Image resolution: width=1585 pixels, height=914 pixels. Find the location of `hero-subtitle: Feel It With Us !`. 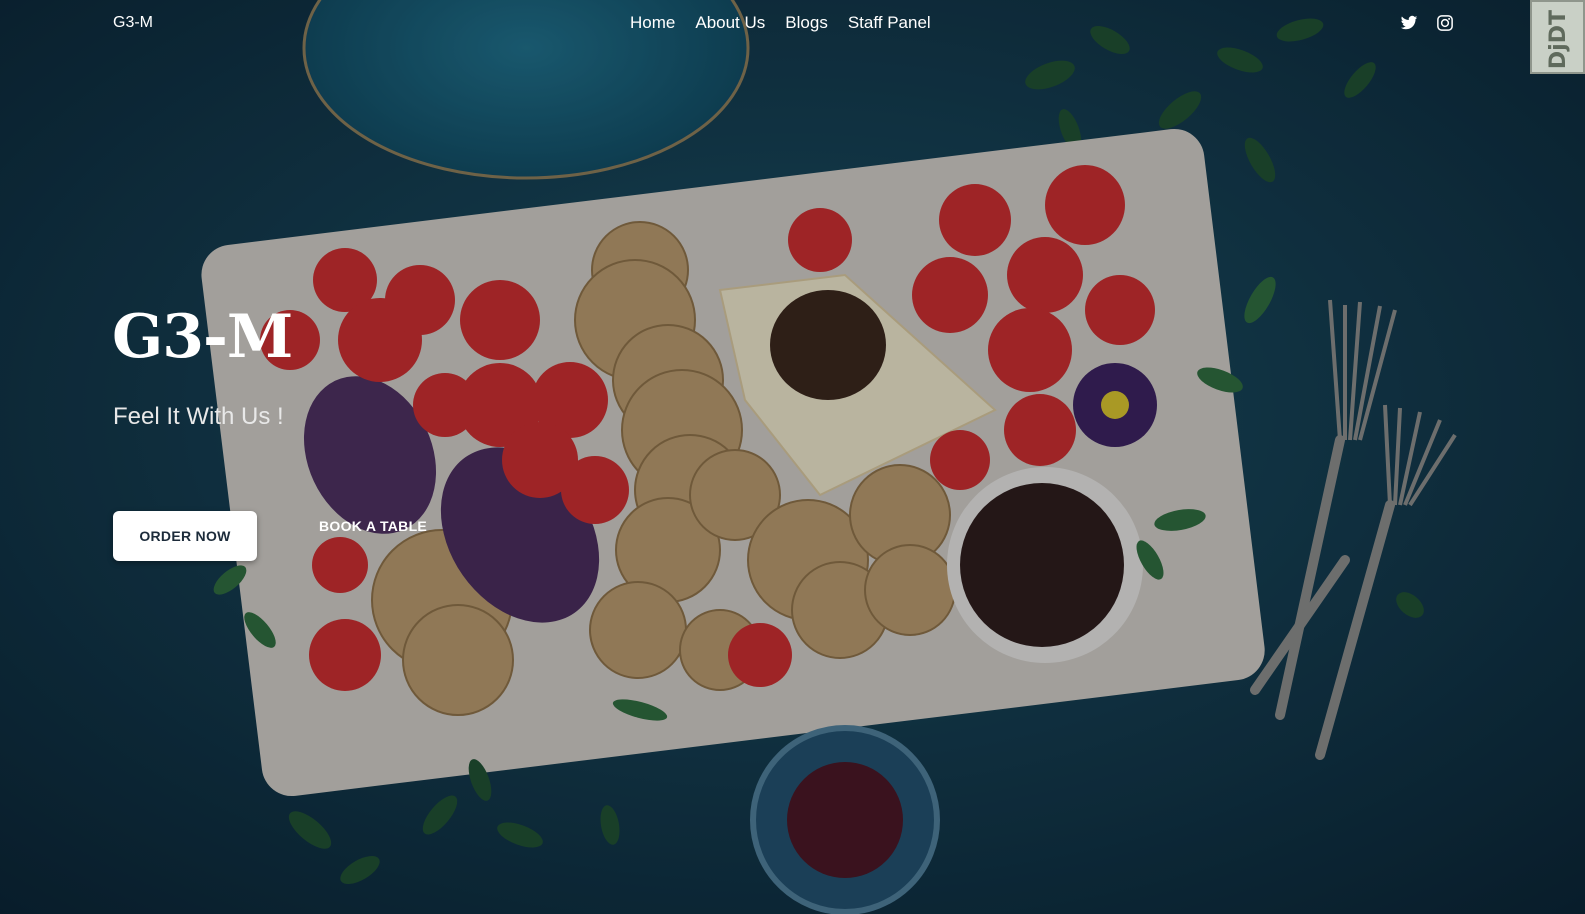

hero-subtitle: Feel It With Us ! is located at coordinates (198, 416).